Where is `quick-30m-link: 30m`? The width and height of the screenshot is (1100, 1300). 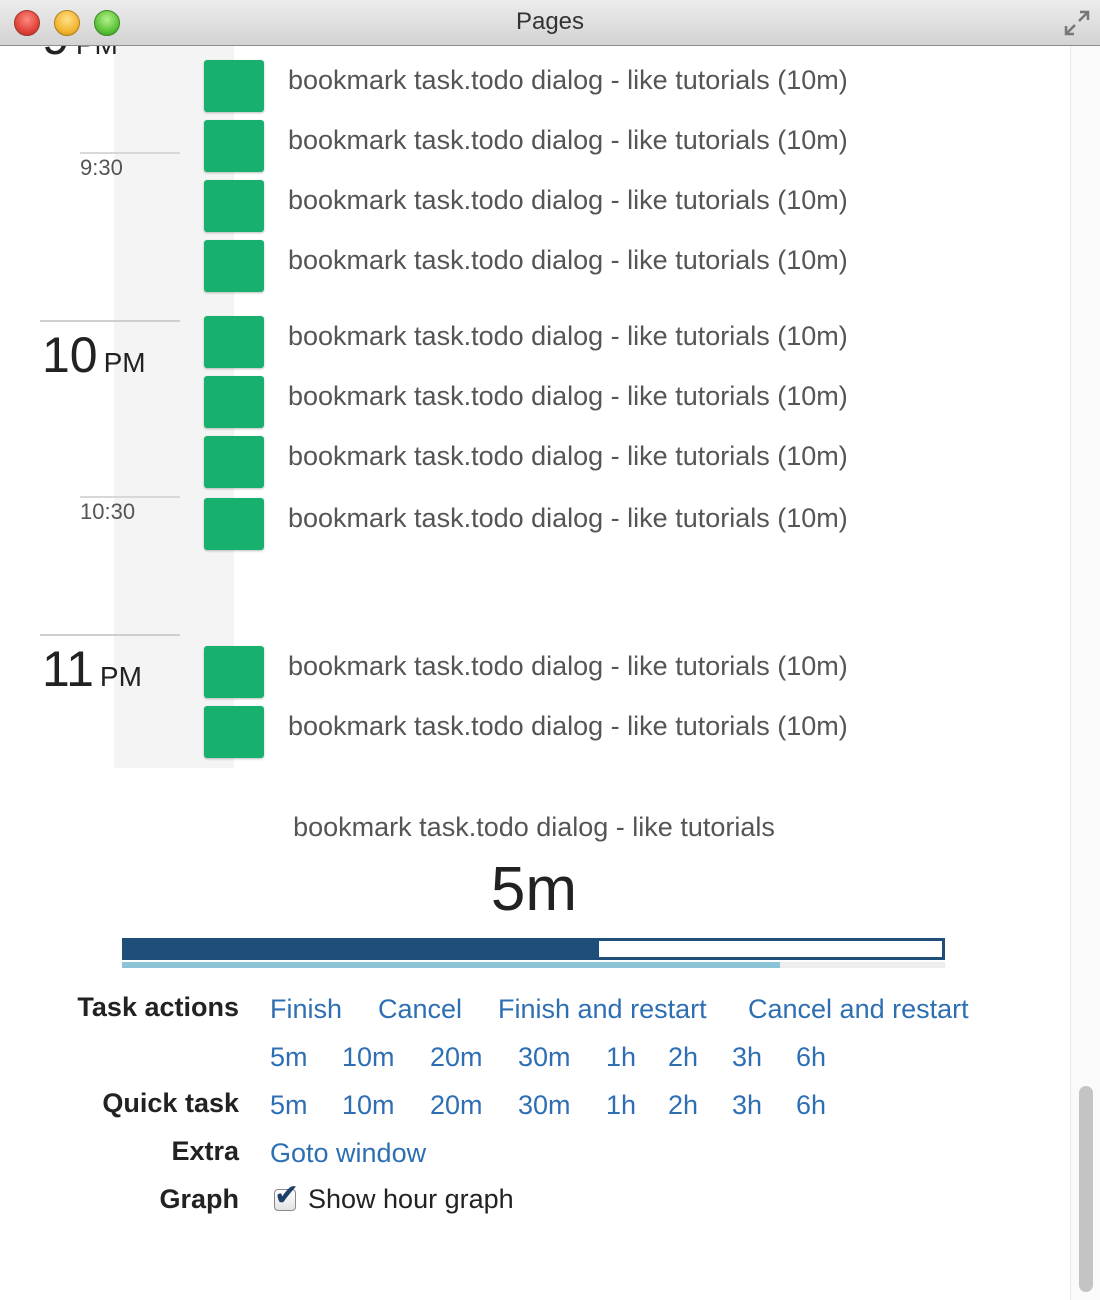 quick-30m-link: 30m is located at coordinates (544, 1105).